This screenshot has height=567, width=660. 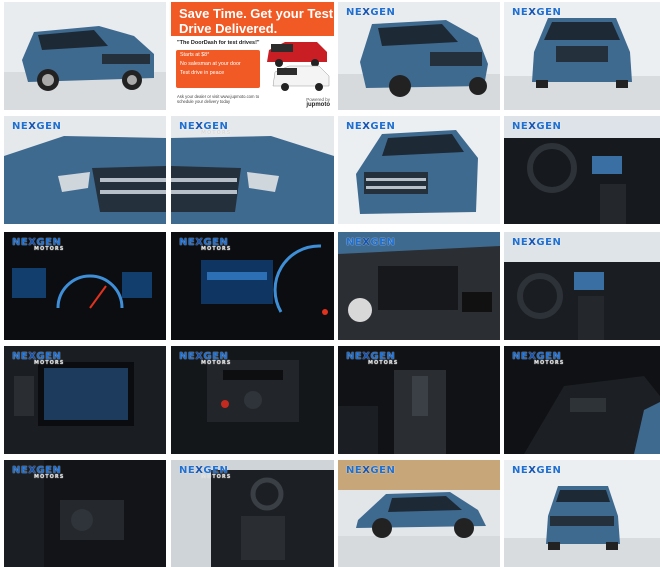 What do you see at coordinates (85, 286) in the screenshot?
I see `photo-instrument-cluster: NEXGEN MOTORS` at bounding box center [85, 286].